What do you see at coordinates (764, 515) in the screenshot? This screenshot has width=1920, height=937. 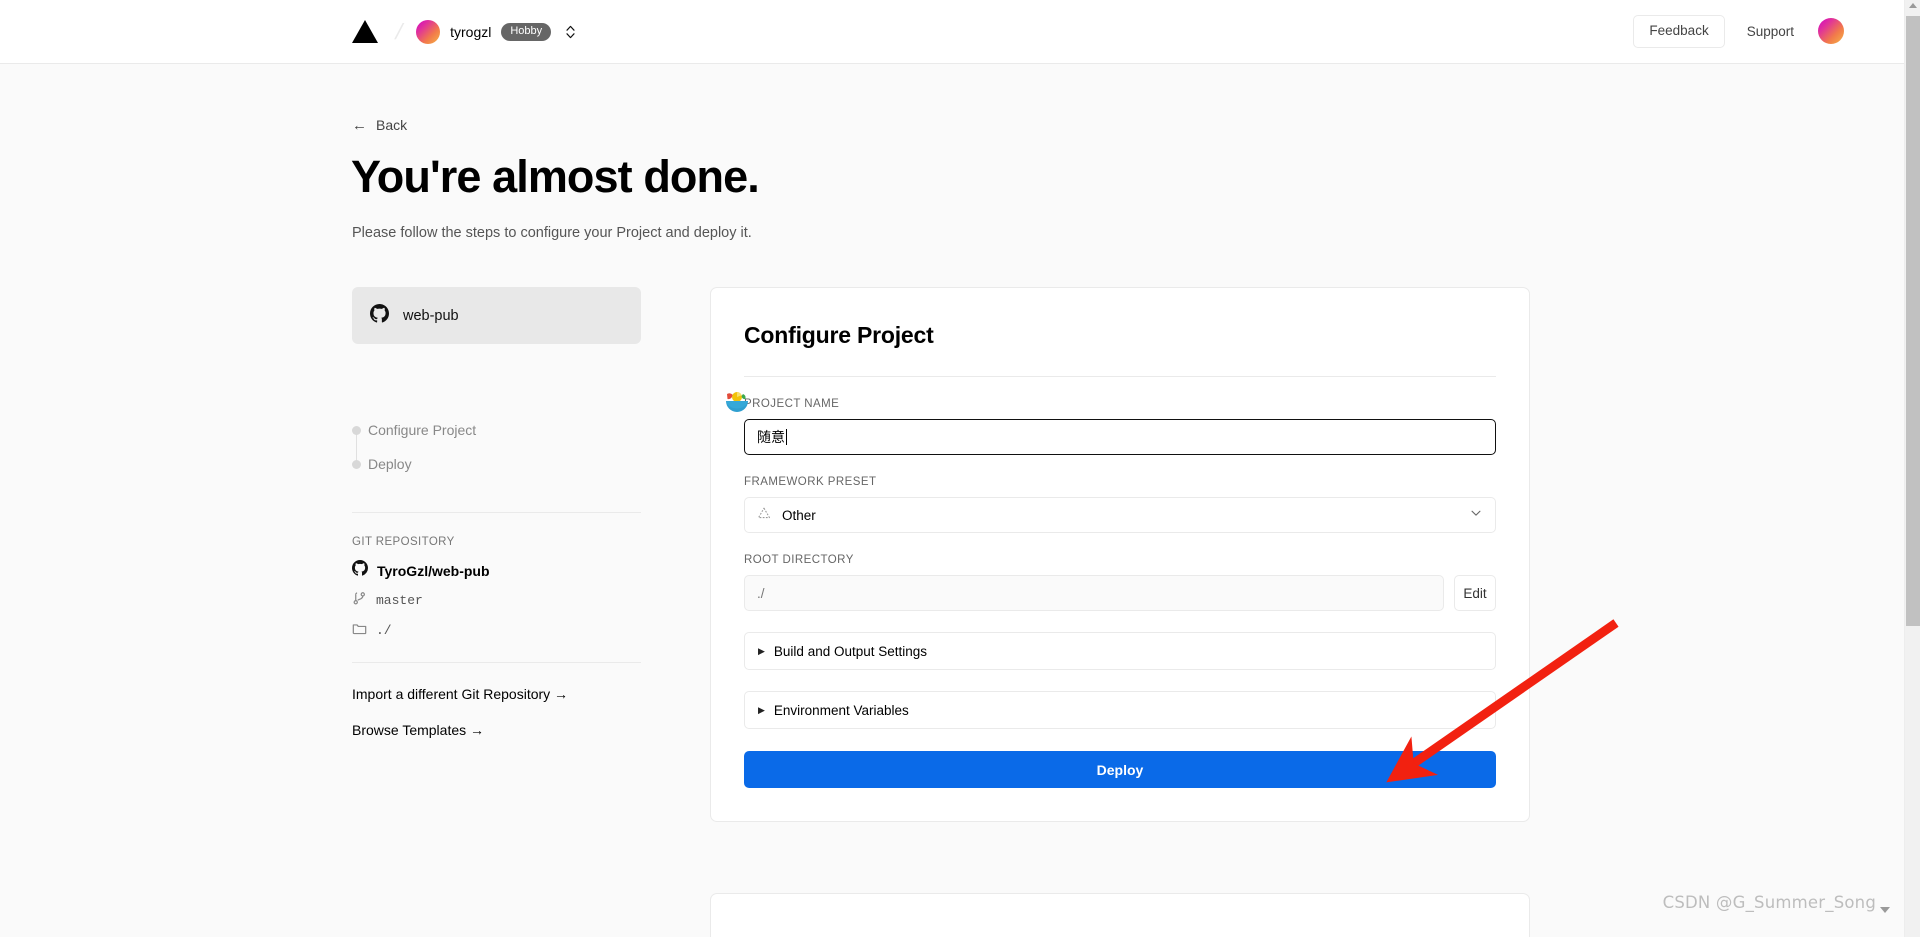 I see `other-framework-triangle-icon` at bounding box center [764, 515].